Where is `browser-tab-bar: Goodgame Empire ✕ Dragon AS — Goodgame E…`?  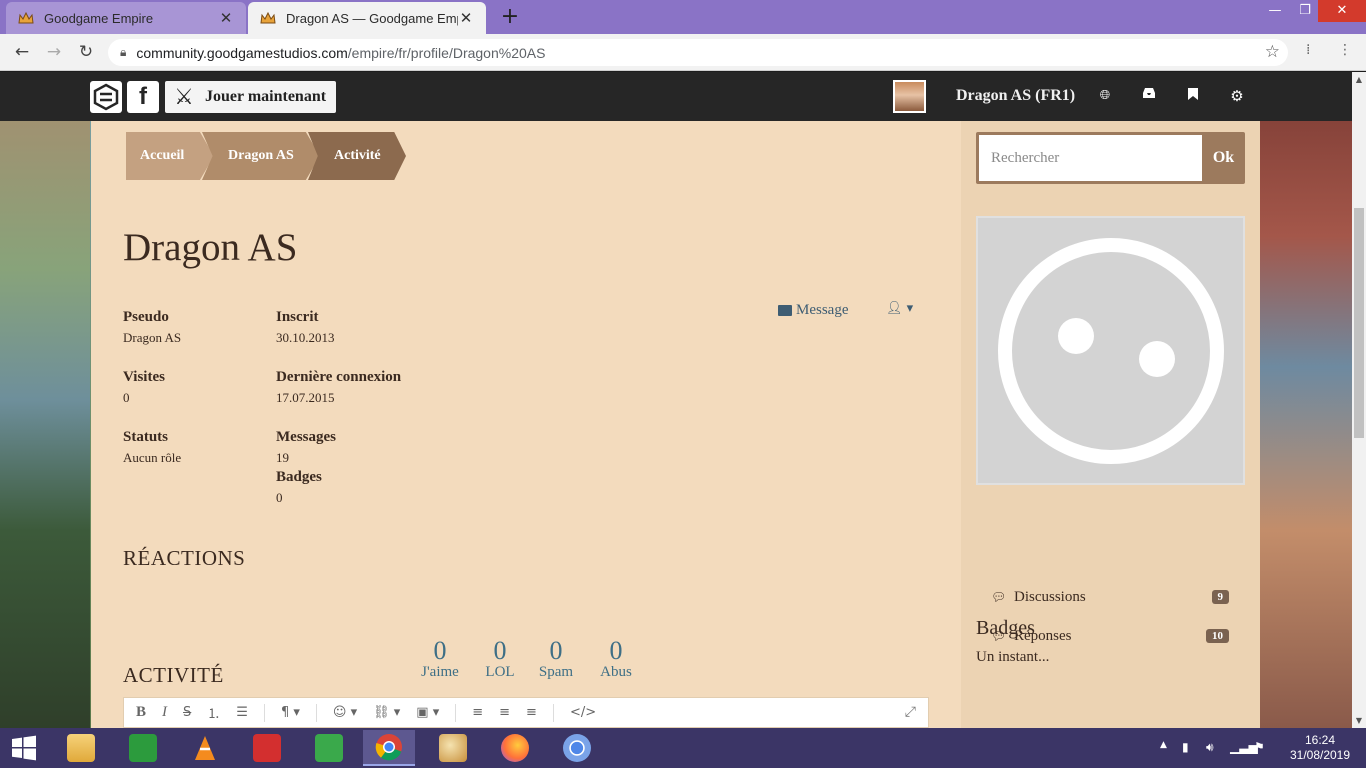 browser-tab-bar: Goodgame Empire ✕ Dragon AS — Goodgame E… is located at coordinates (683, 17).